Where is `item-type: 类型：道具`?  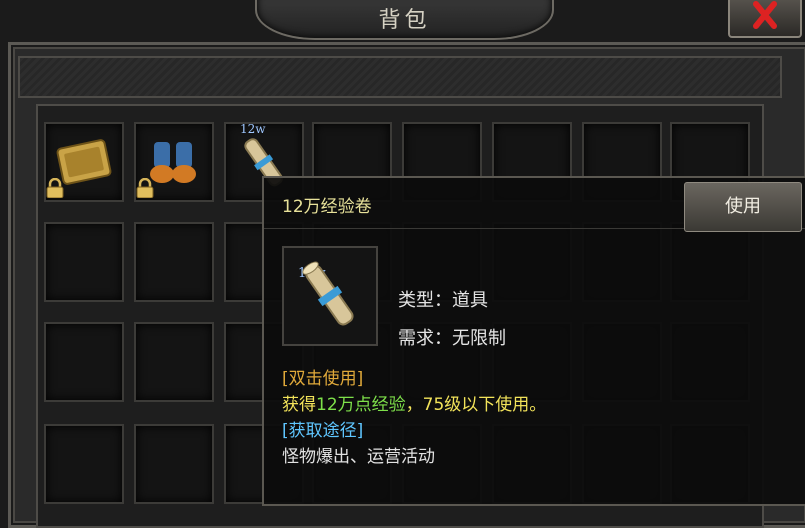
item-type: 类型：道具 is located at coordinates (443, 299).